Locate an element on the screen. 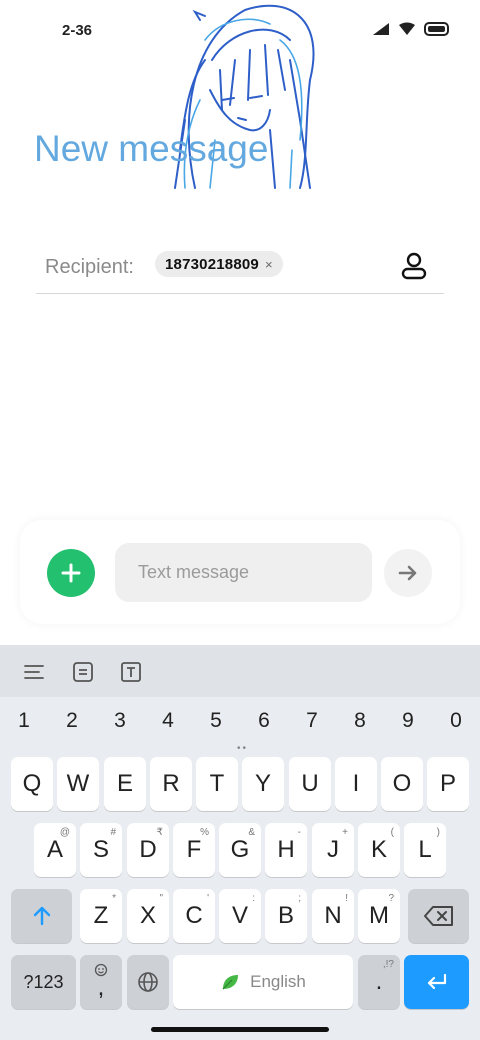  key-k-sub: ( is located at coordinates (392, 832).